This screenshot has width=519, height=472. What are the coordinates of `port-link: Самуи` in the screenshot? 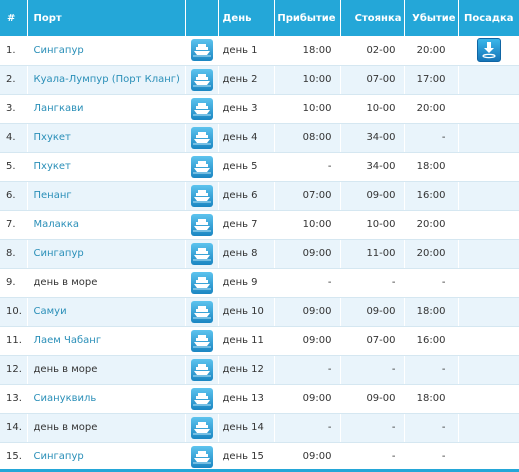 It's located at (50, 311).